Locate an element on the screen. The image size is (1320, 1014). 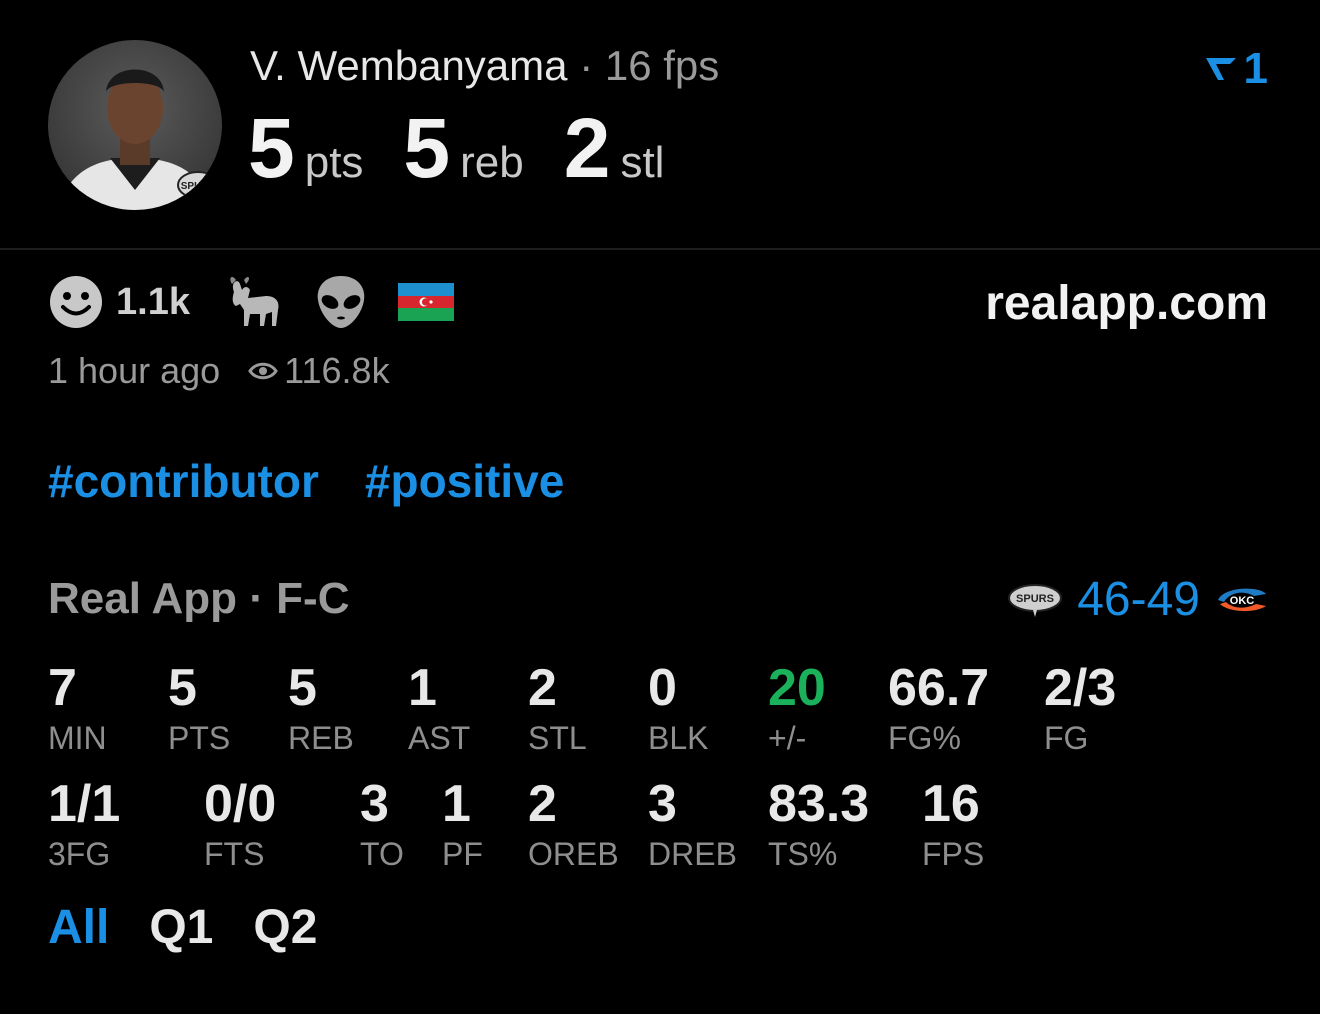
stat-pts: 5 PTS is located at coordinates (199, 709).